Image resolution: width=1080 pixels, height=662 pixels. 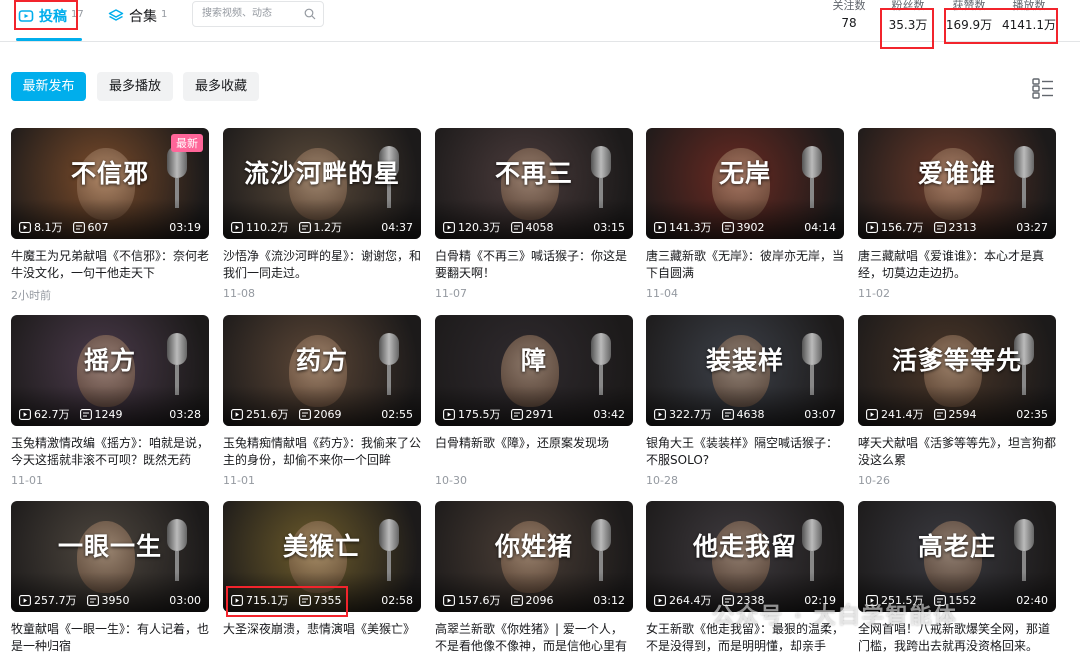 I want to click on video-duration: 03:28, so click(x=185, y=414).